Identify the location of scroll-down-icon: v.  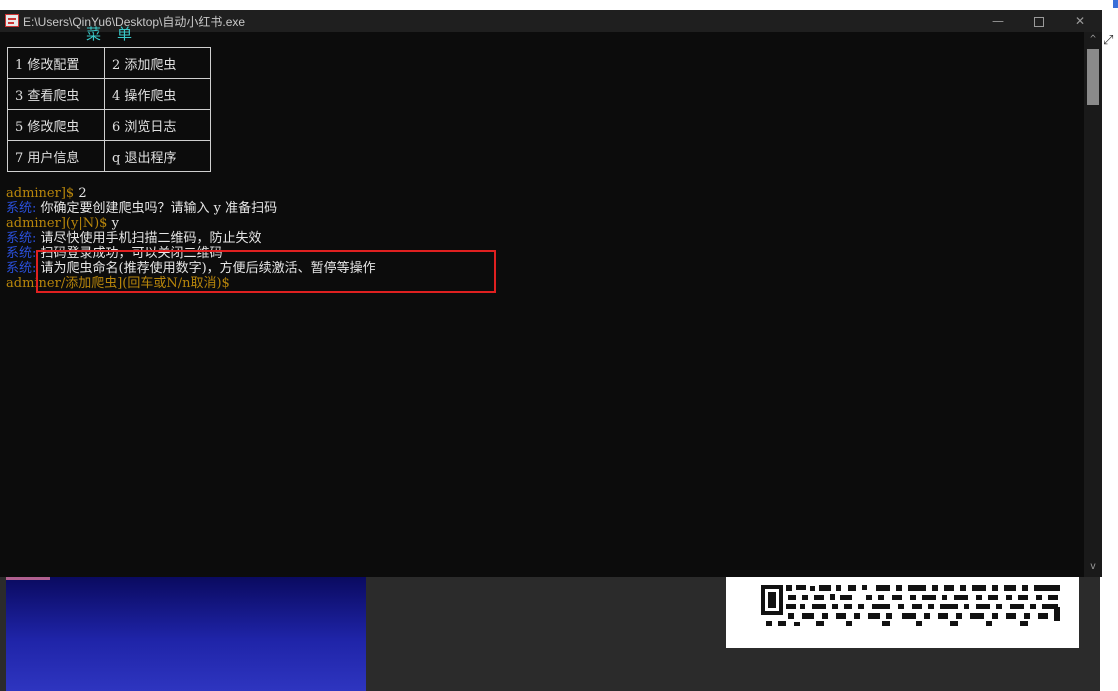
(1093, 568).